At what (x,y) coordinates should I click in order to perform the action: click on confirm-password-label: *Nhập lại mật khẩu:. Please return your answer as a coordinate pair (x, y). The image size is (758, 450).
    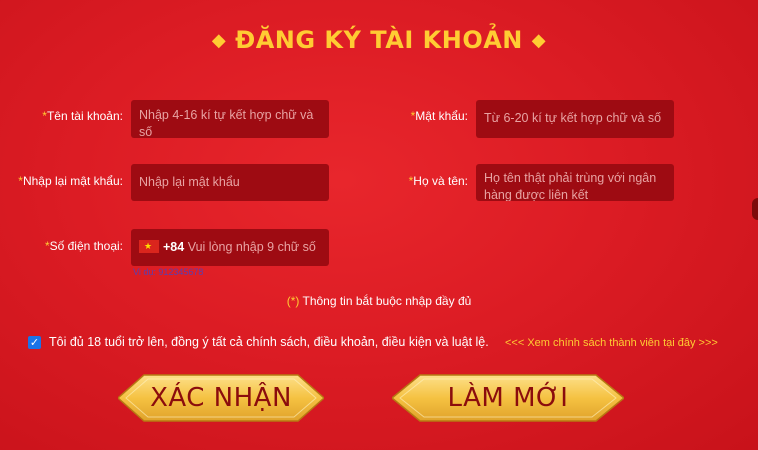
    Looking at the image, I should click on (63, 181).